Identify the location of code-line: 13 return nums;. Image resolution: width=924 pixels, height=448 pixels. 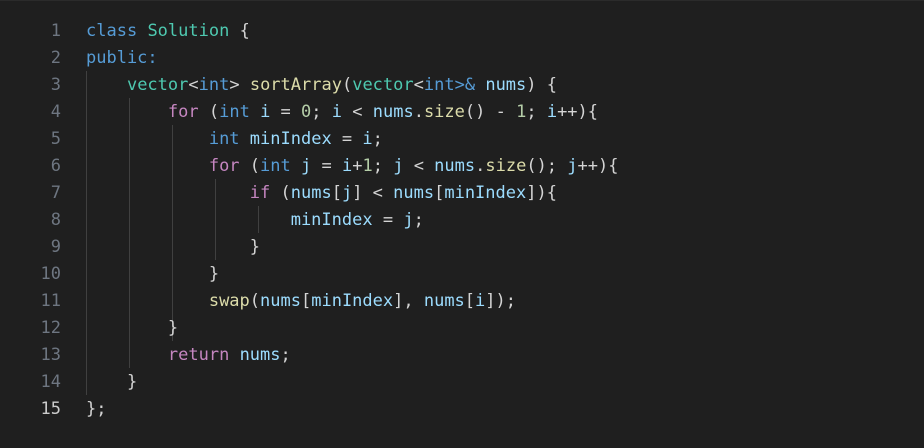
(462, 355).